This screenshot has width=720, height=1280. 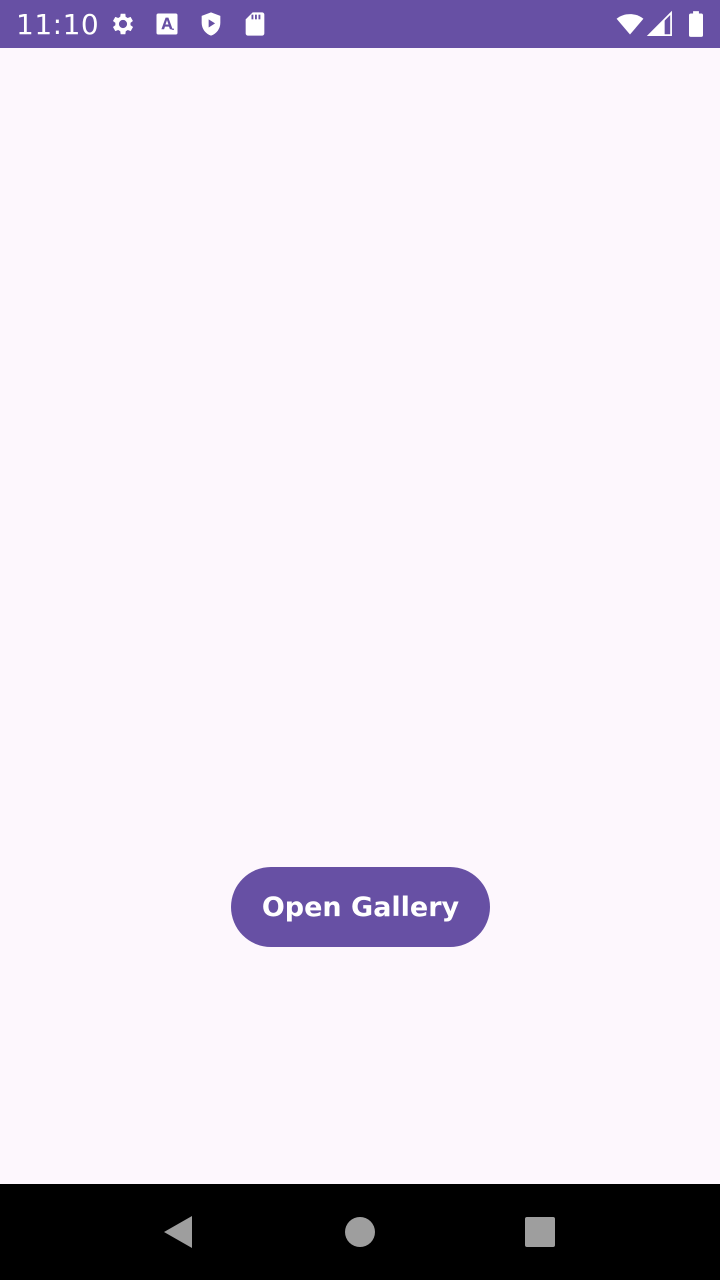 I want to click on settings-gear-icon, so click(x=123, y=24).